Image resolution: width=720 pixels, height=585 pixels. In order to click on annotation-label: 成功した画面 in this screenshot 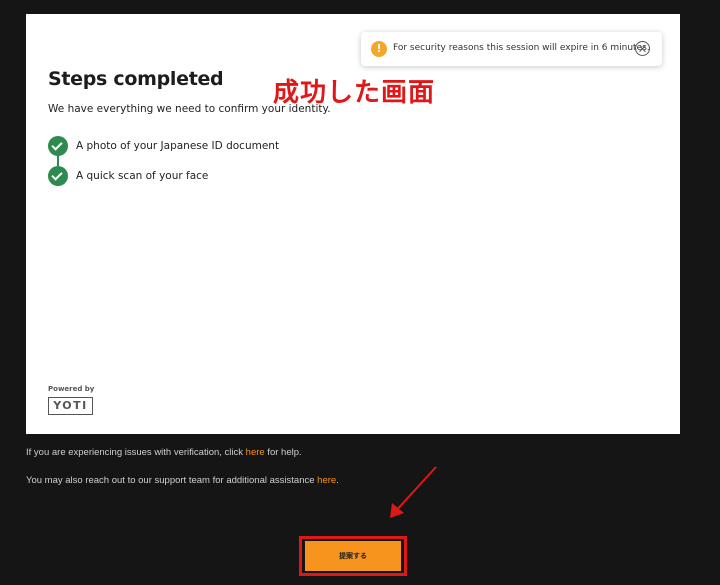, I will do `click(354, 93)`.